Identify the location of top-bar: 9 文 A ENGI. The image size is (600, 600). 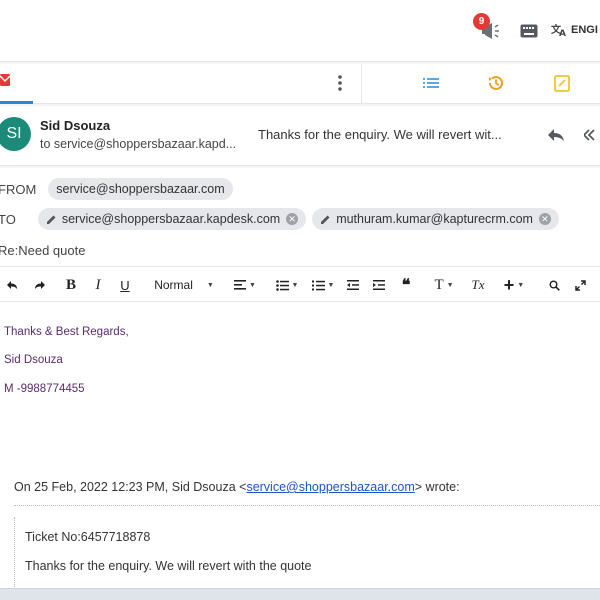
(300, 31).